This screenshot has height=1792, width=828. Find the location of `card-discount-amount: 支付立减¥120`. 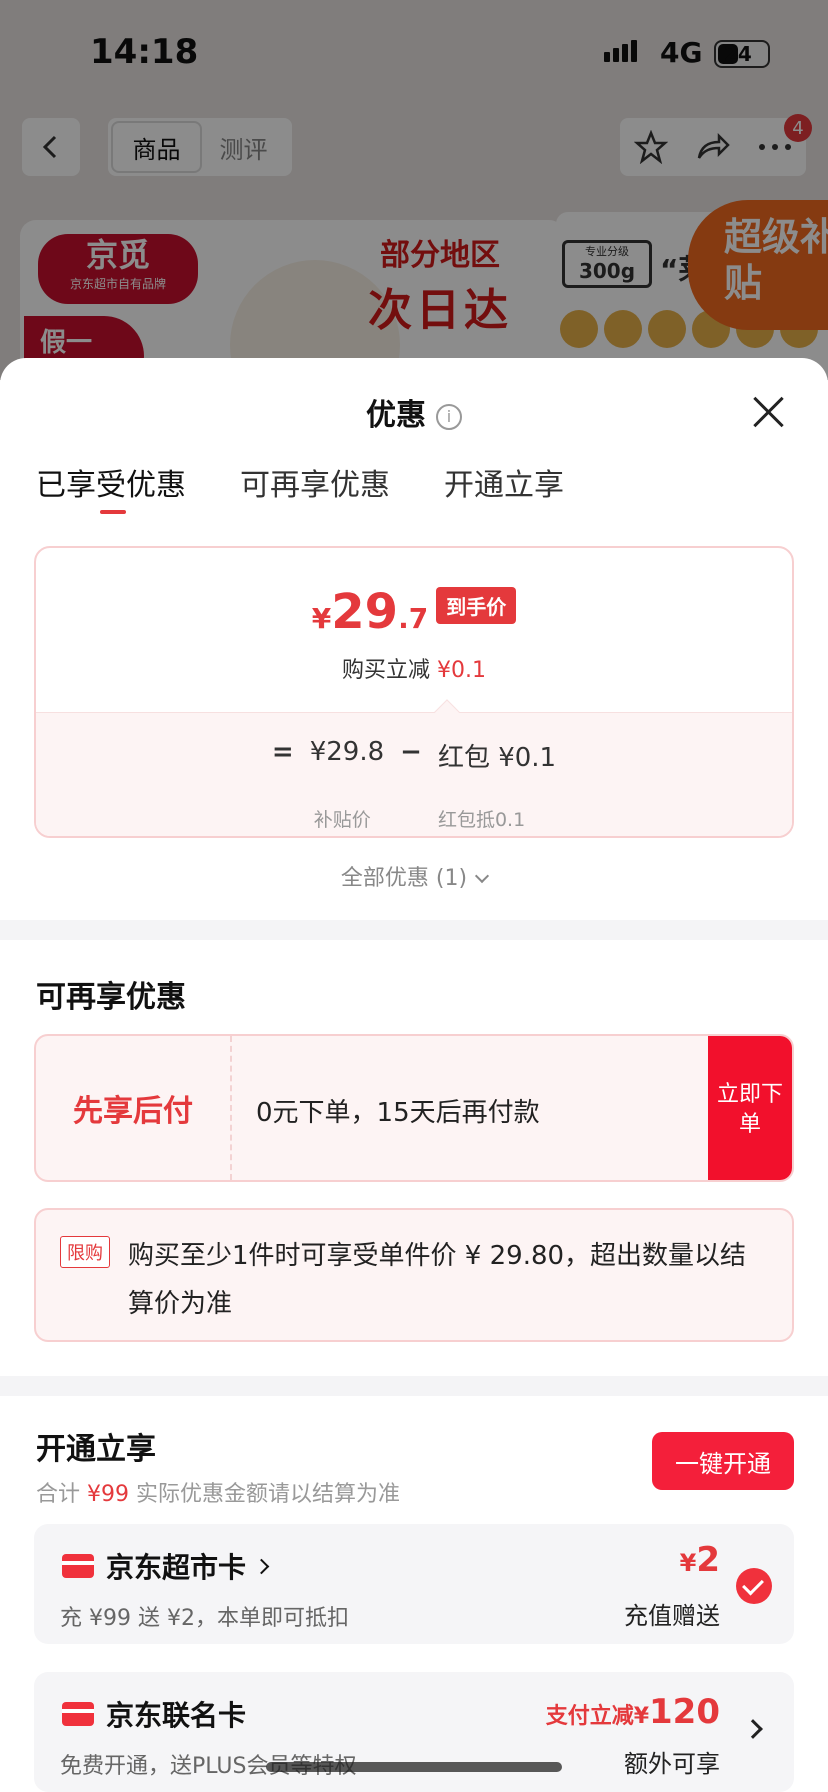

card-discount-amount: 支付立减¥120 is located at coordinates (632, 1712).